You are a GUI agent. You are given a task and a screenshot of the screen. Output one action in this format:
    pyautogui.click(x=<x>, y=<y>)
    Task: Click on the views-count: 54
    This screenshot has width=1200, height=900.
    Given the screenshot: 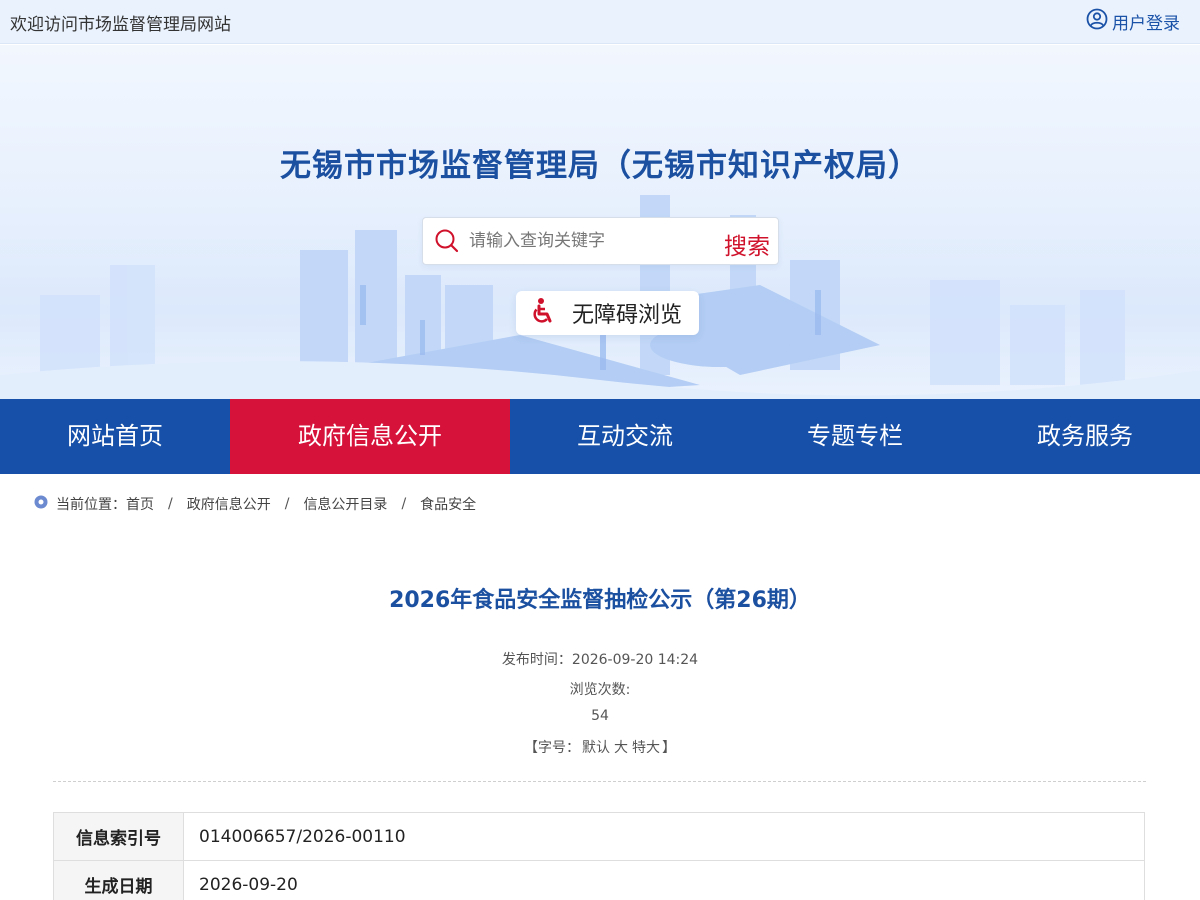 What is the action you would take?
    pyautogui.click(x=600, y=716)
    